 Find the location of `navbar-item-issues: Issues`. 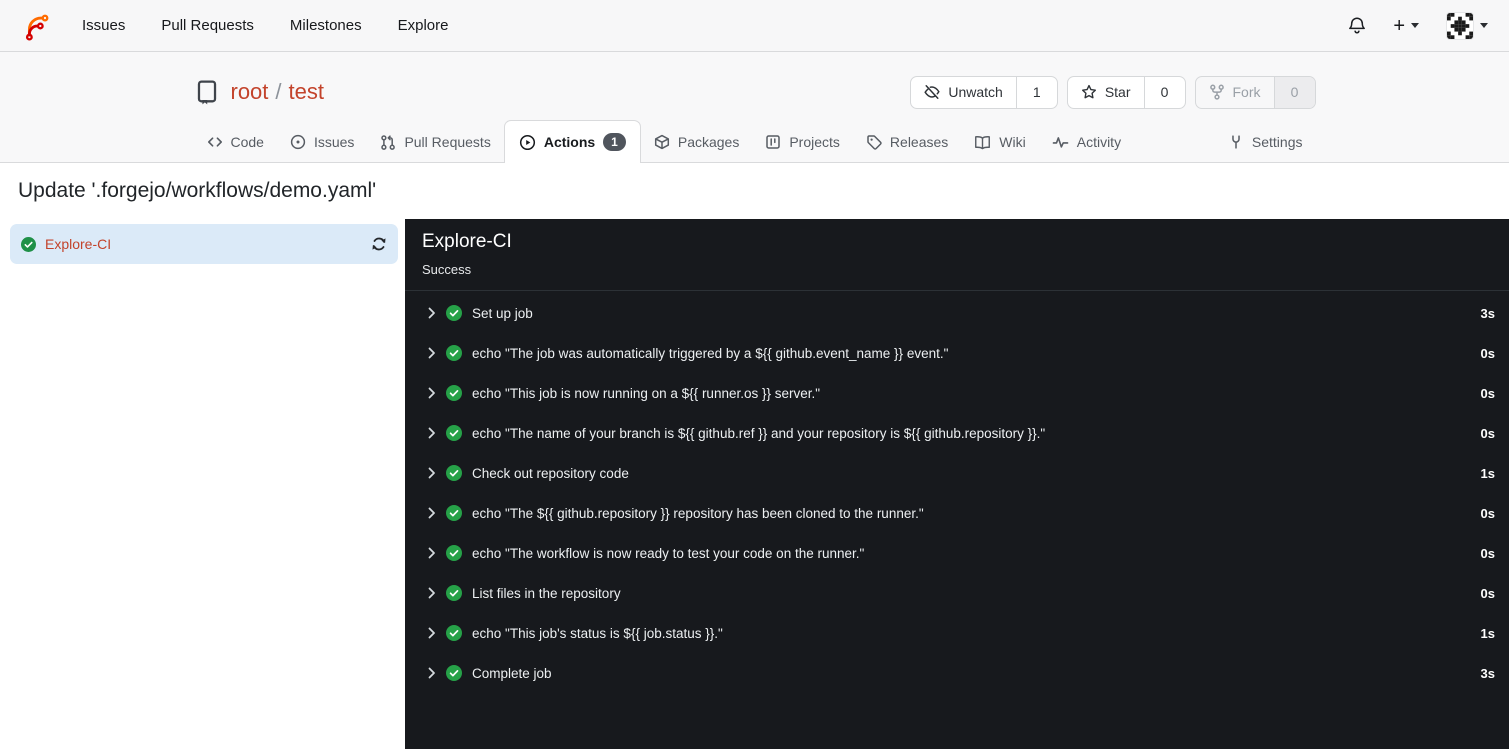

navbar-item-issues: Issues is located at coordinates (103, 25).